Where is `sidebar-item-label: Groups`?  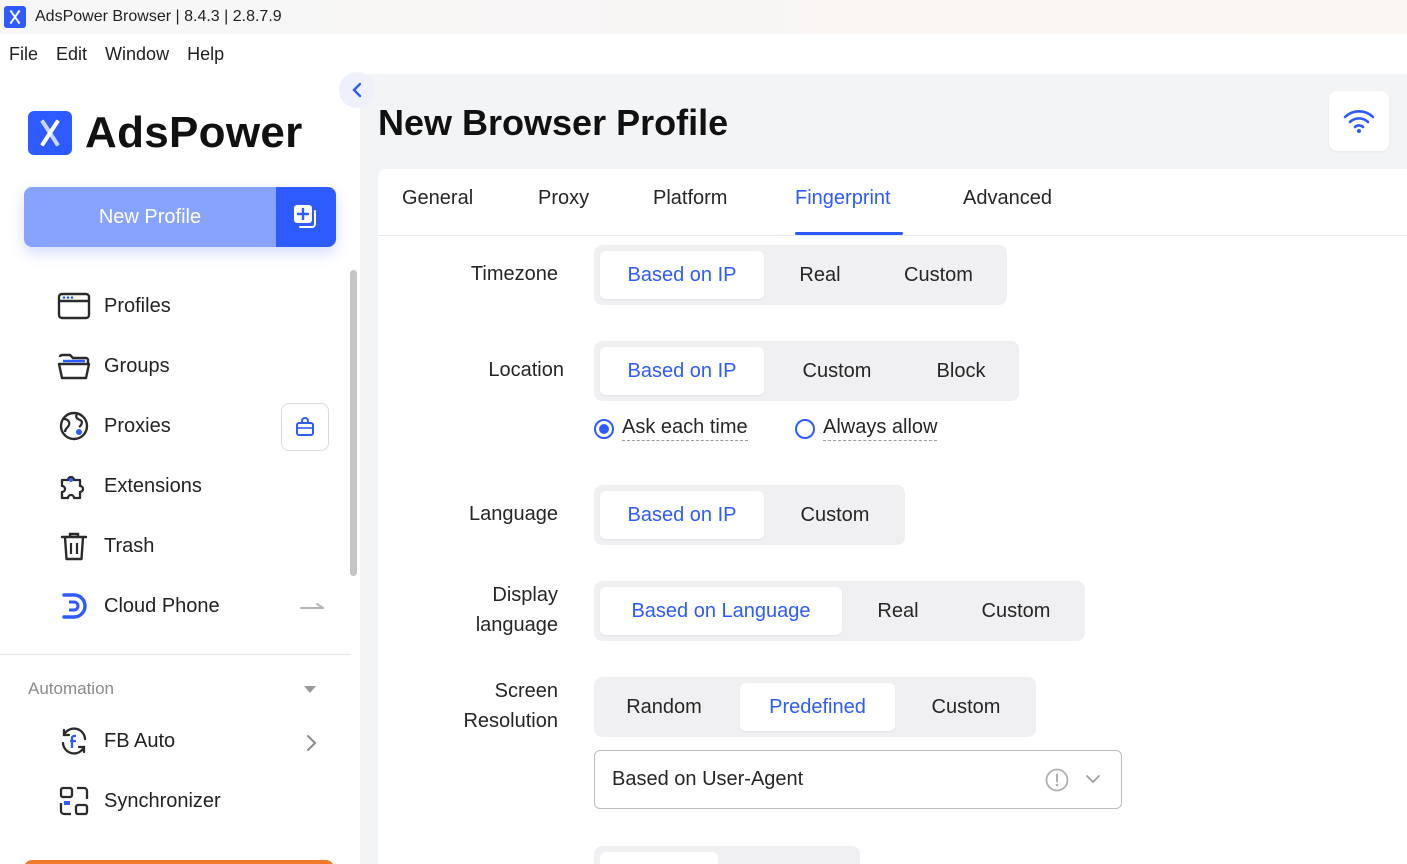
sidebar-item-label: Groups is located at coordinates (137, 365).